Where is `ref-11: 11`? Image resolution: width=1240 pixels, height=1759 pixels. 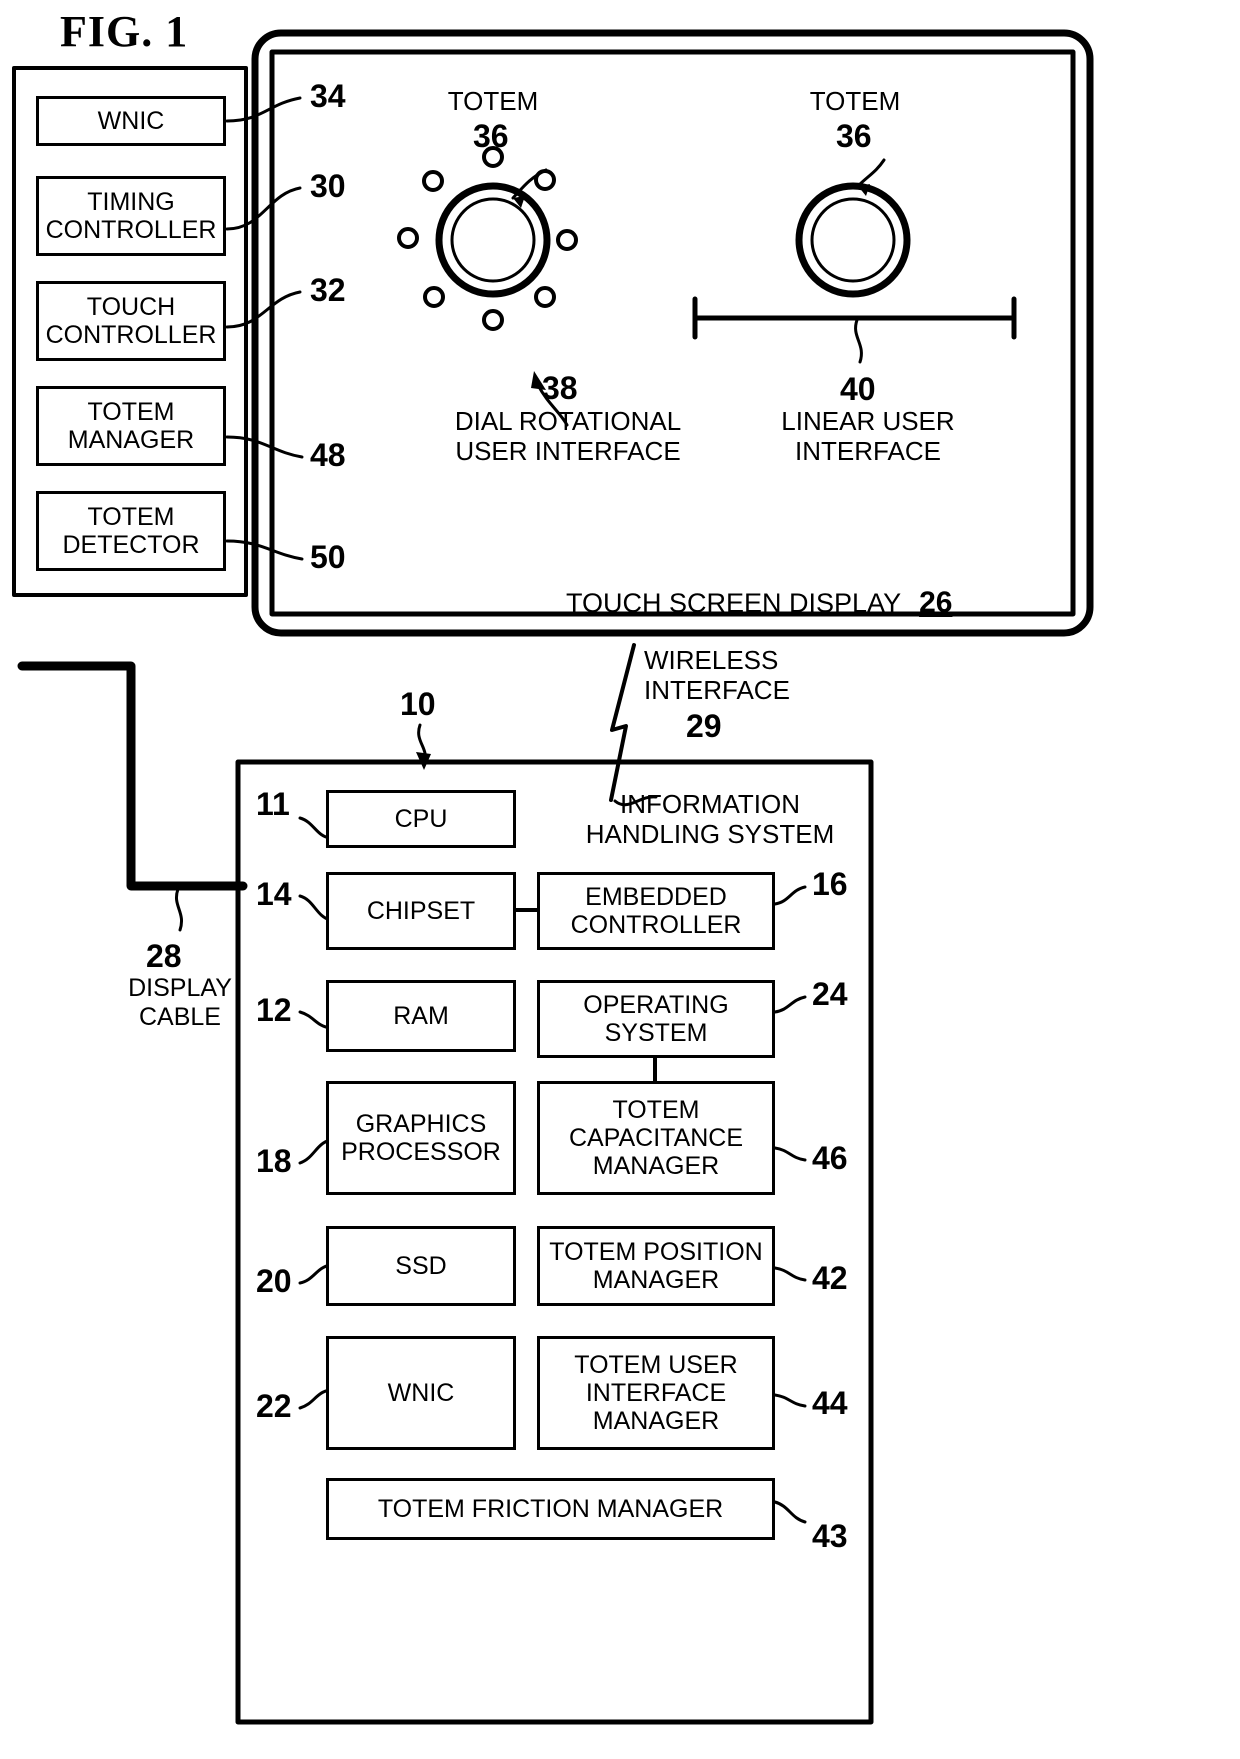 ref-11: 11 is located at coordinates (273, 804).